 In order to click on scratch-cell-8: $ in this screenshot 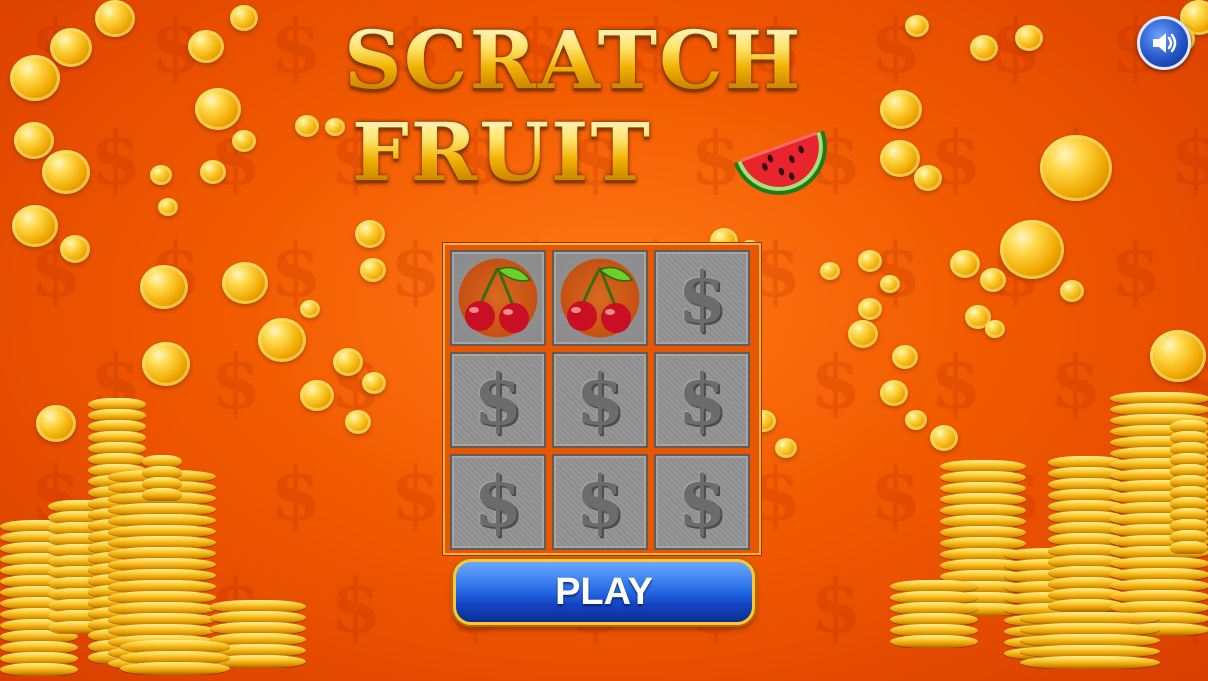, I will do `click(600, 502)`.